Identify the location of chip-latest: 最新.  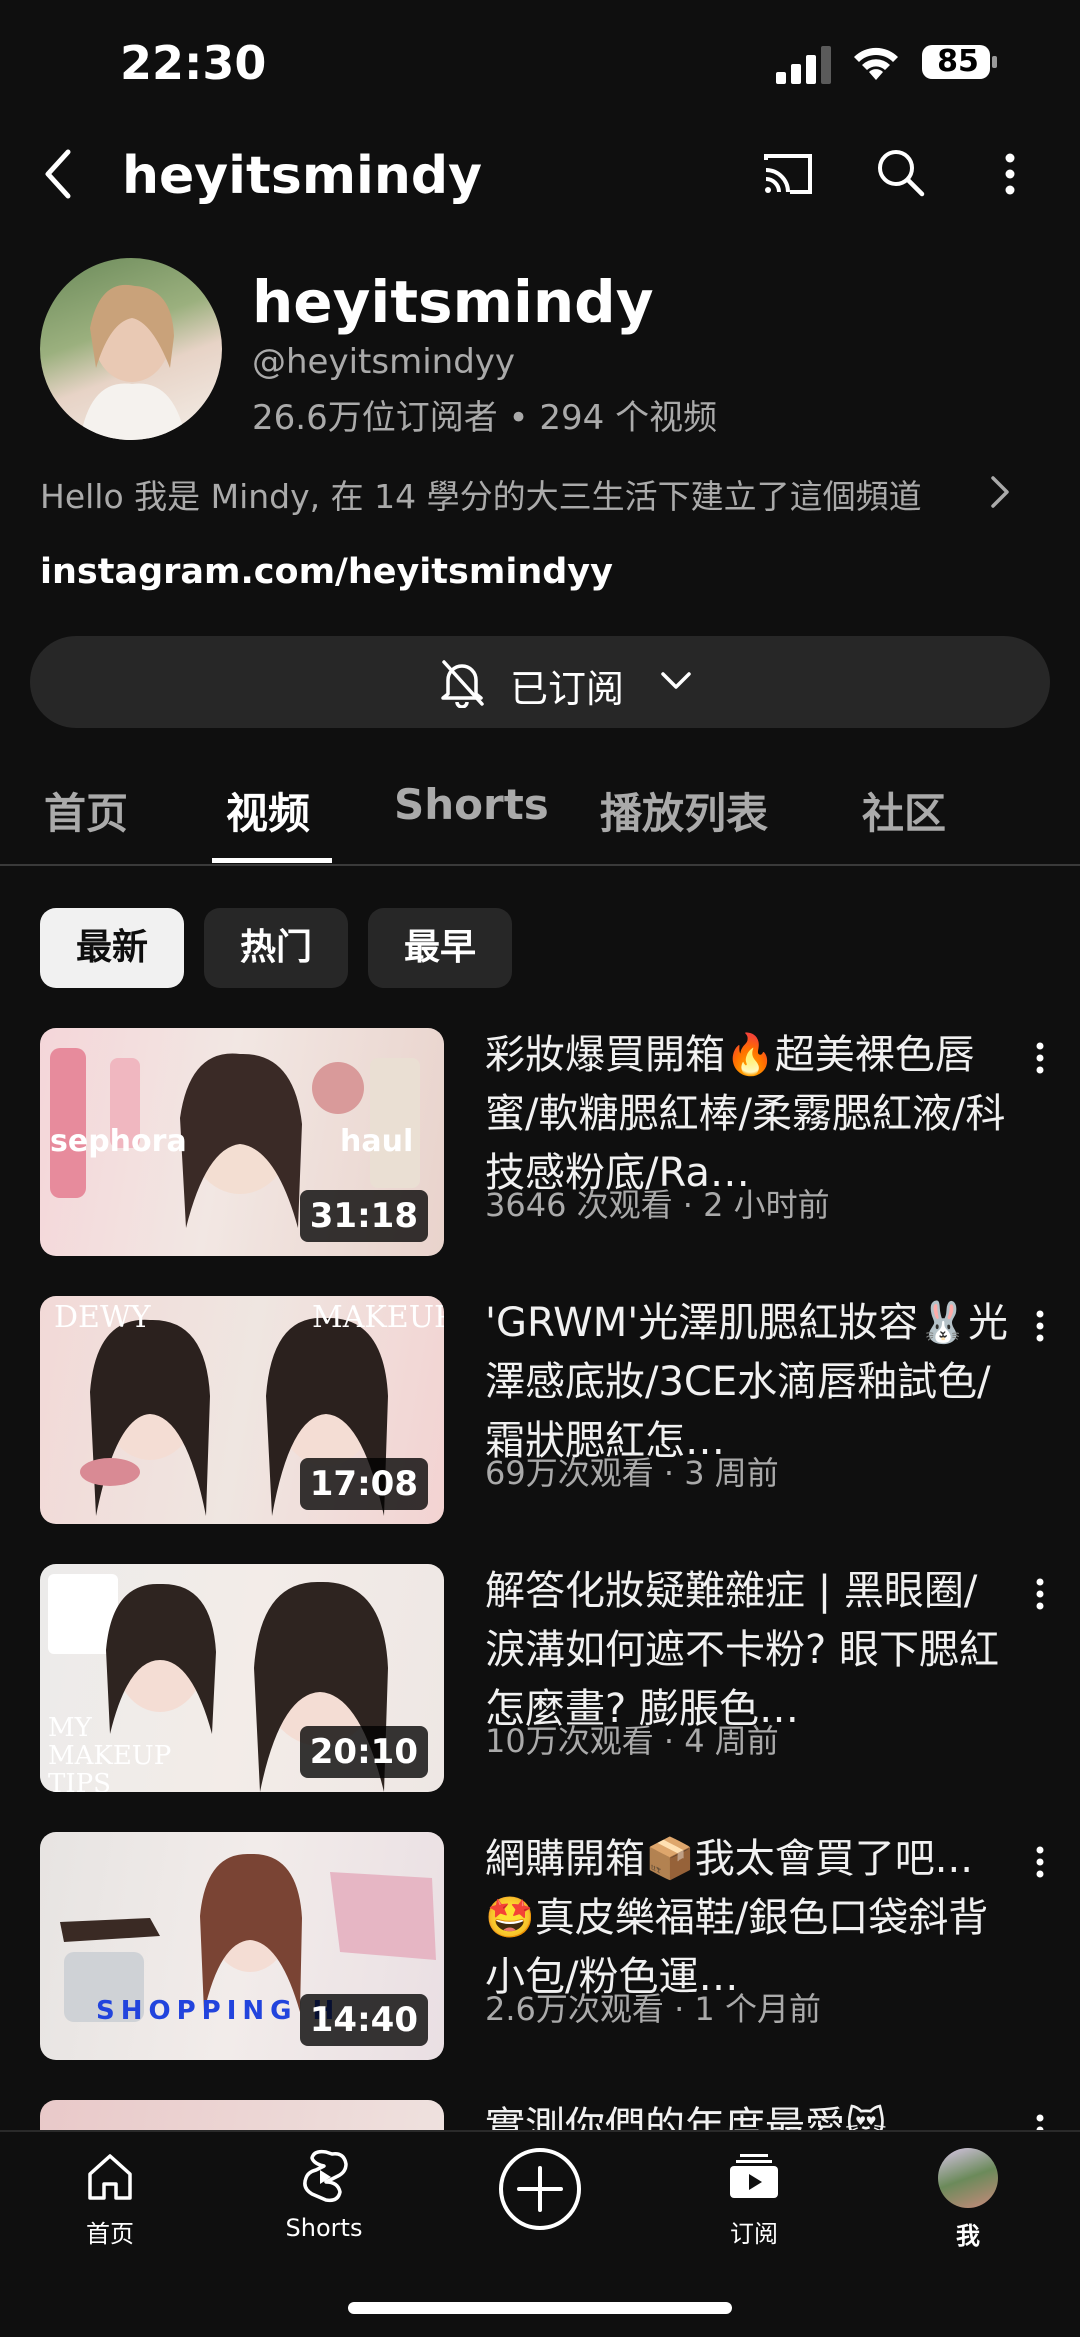
(112, 948).